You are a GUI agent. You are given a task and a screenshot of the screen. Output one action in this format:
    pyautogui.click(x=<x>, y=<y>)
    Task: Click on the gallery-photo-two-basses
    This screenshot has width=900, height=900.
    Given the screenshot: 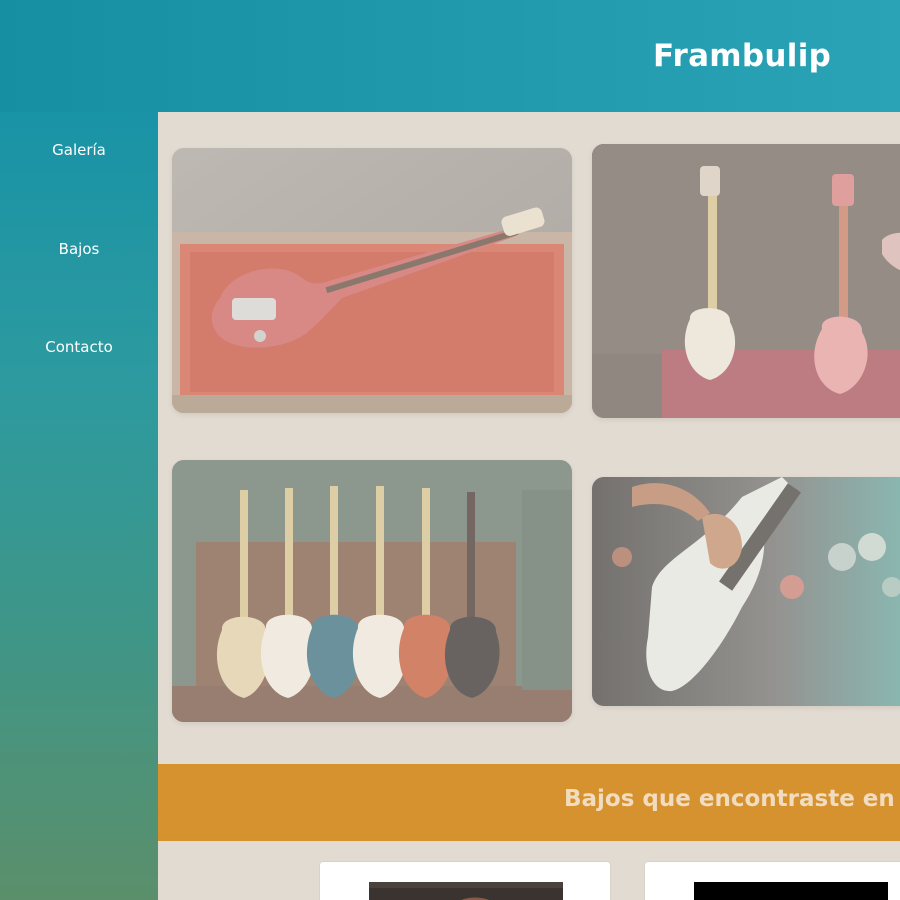 What is the action you would take?
    pyautogui.click(x=746, y=281)
    